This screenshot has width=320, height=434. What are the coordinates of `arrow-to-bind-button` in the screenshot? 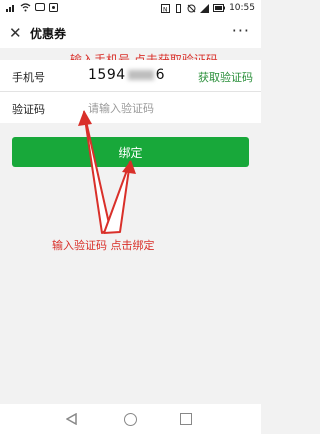 It's located at (117, 197).